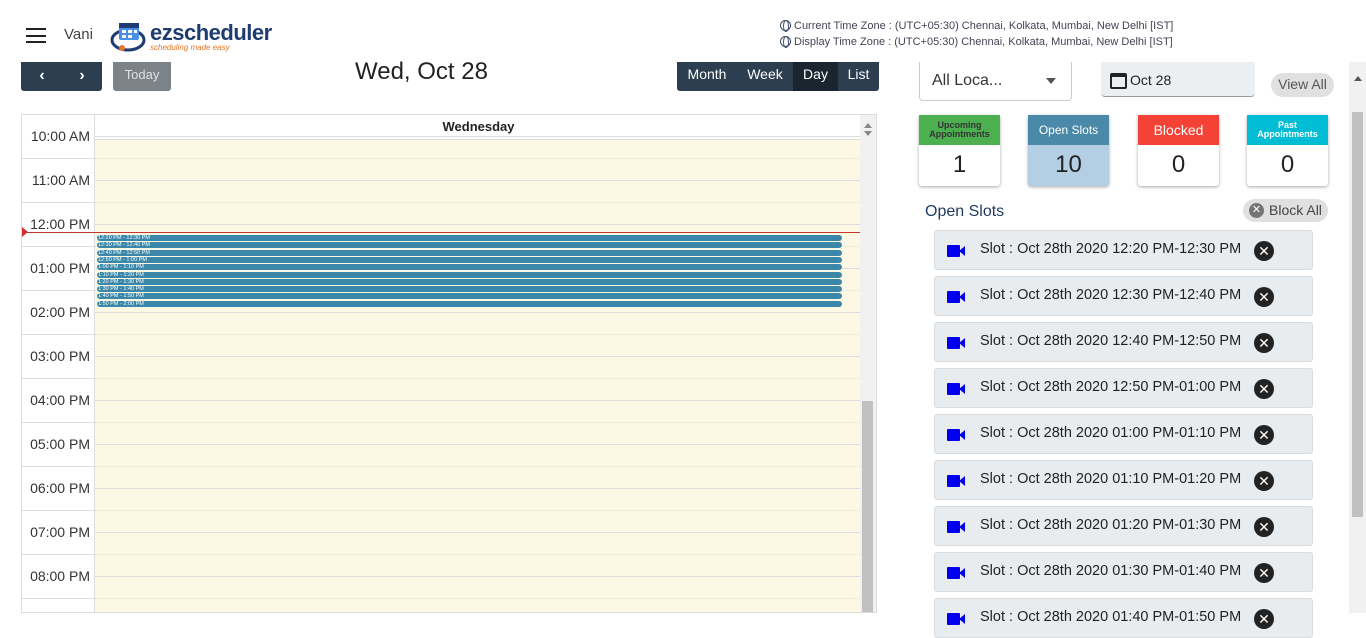  I want to click on next-button: ›, so click(82, 77).